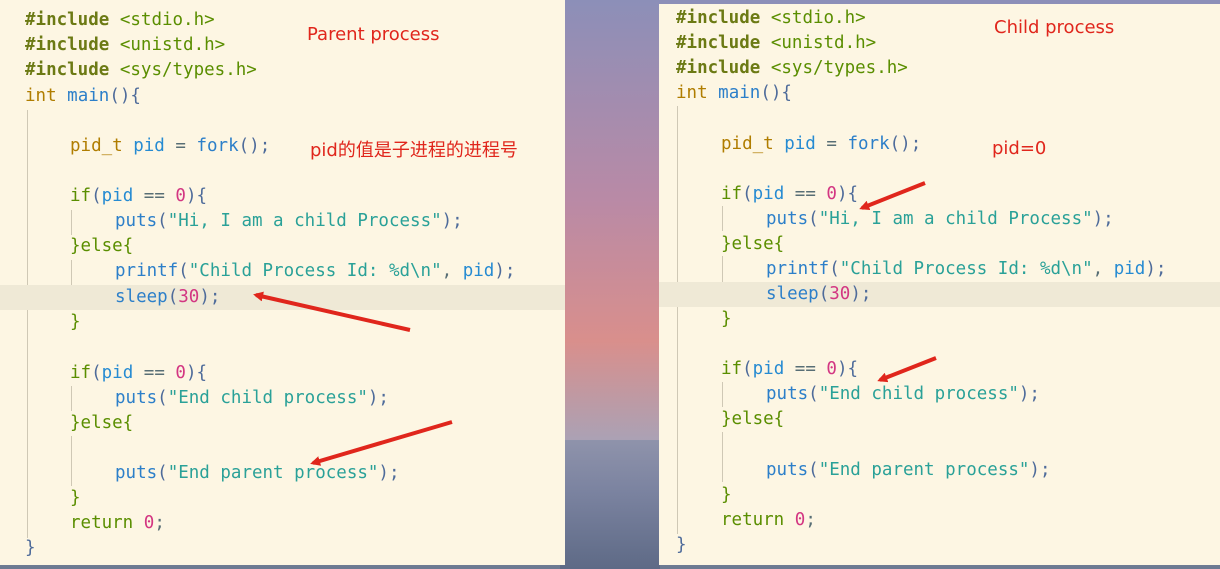  What do you see at coordinates (907, 369) in the screenshot?
I see `arrow-to-end-child` at bounding box center [907, 369].